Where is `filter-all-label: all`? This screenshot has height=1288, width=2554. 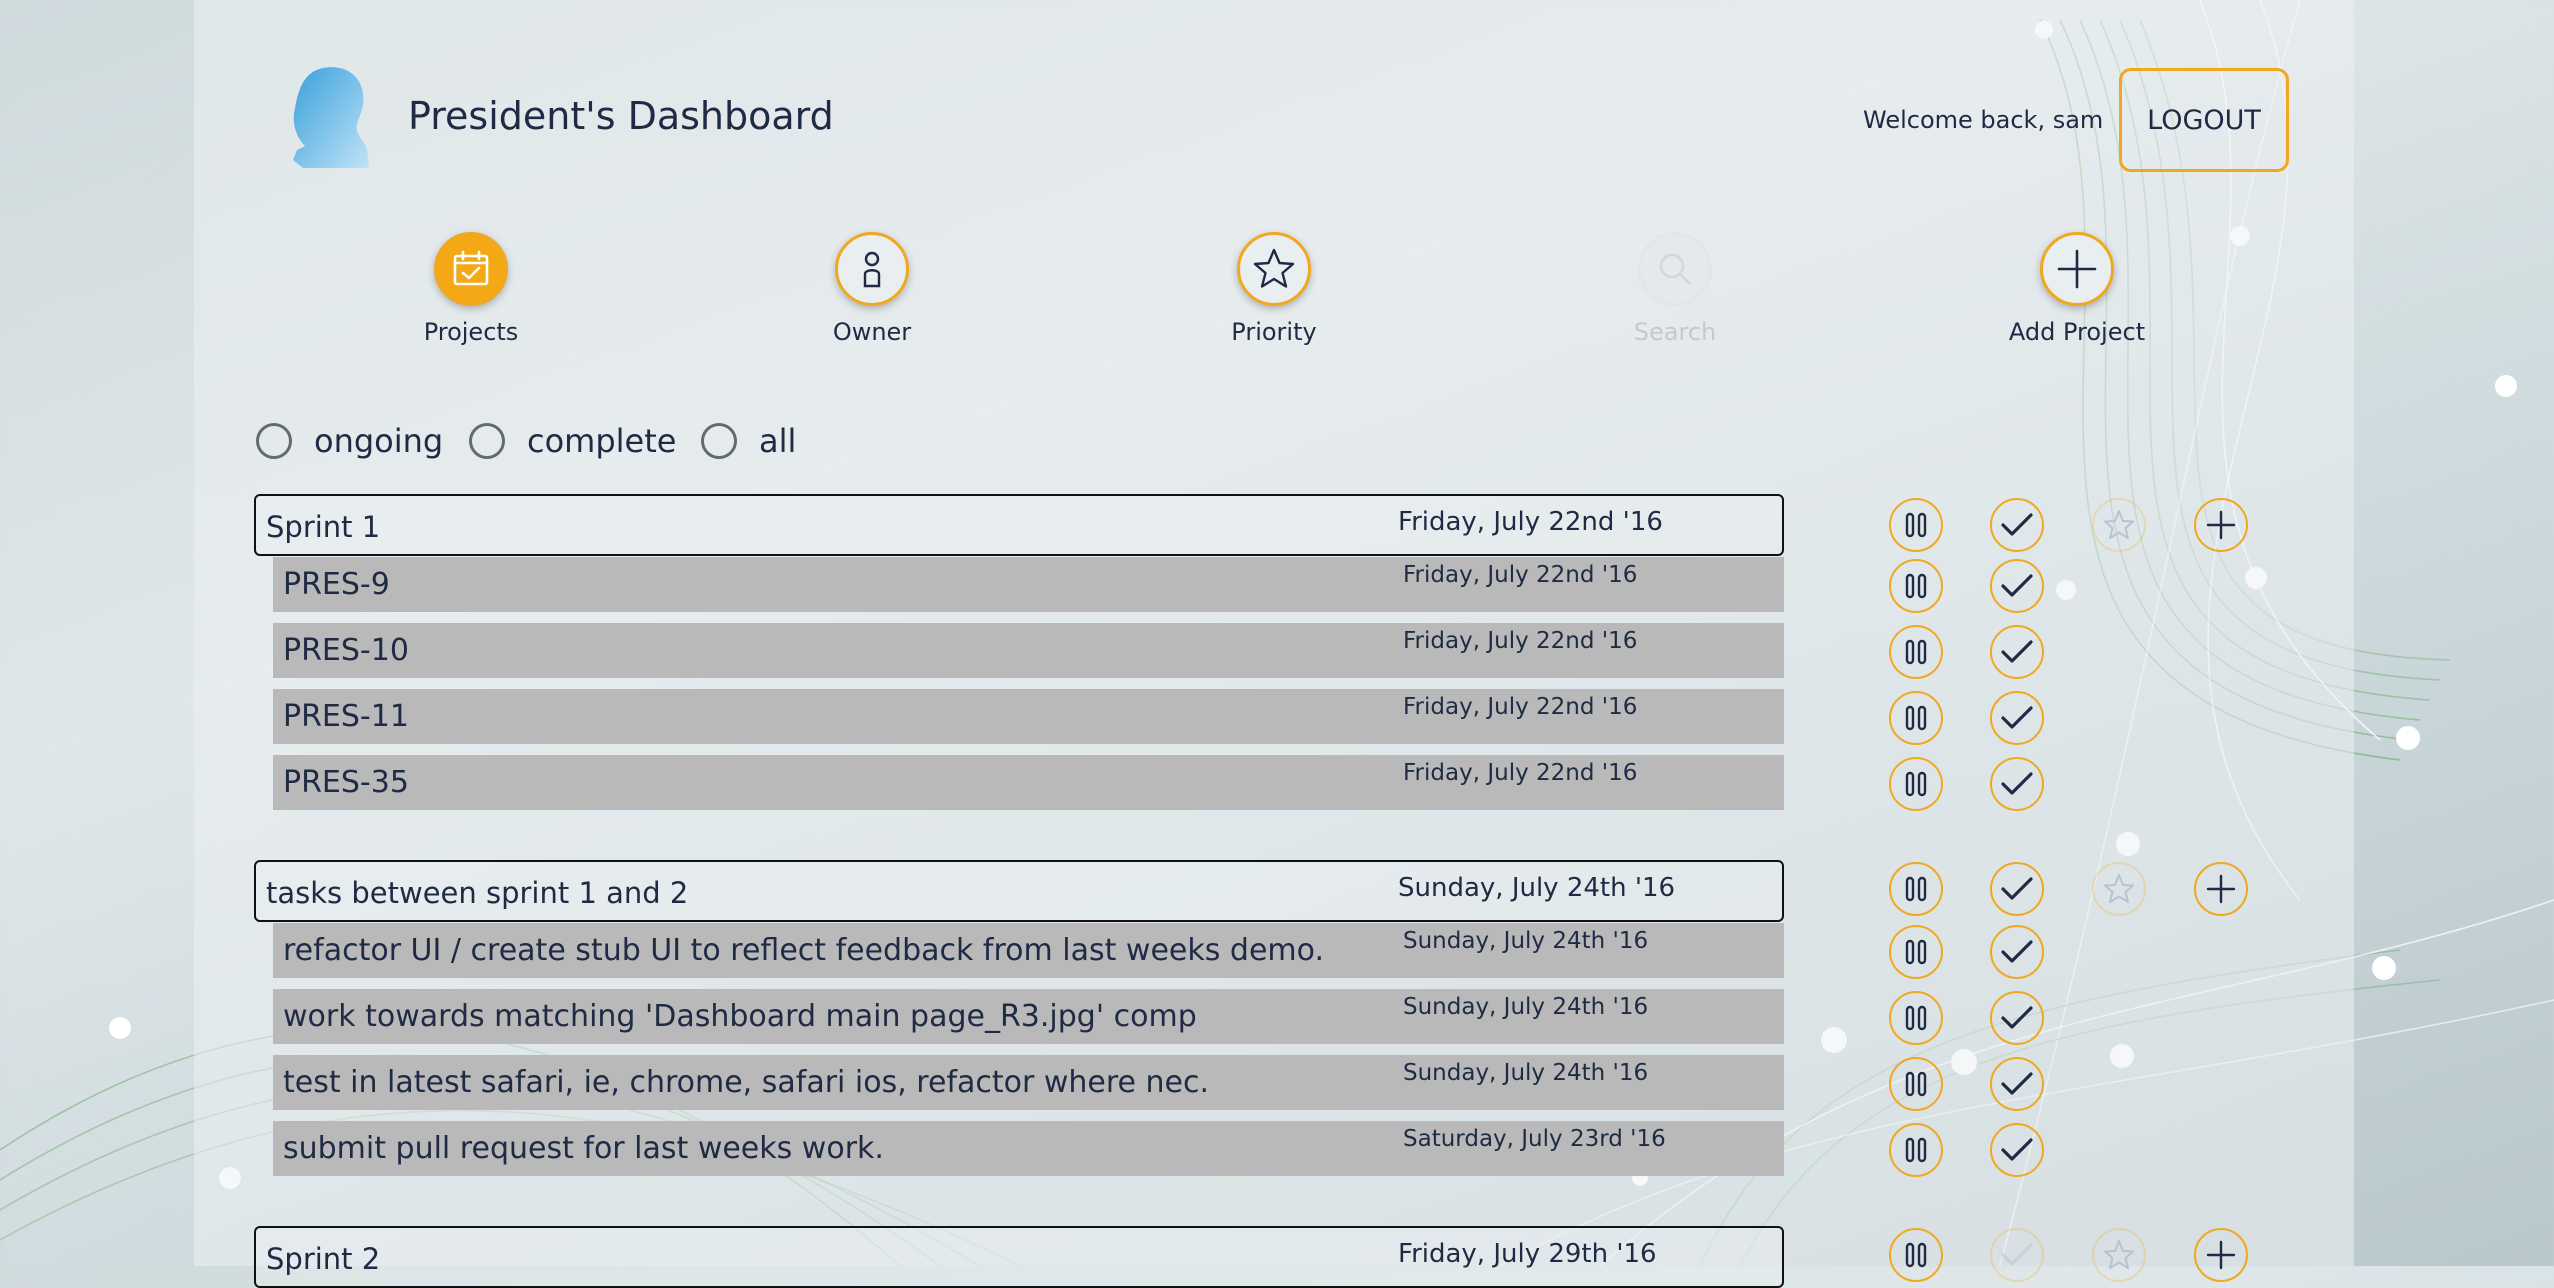 filter-all-label: all is located at coordinates (778, 441).